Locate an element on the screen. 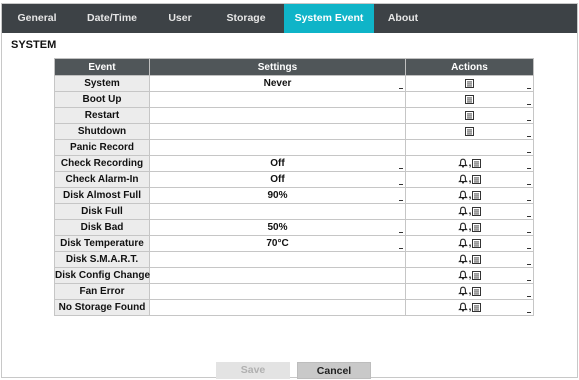 The height and width of the screenshot is (380, 579). tab-system-event: System Event is located at coordinates (329, 18).